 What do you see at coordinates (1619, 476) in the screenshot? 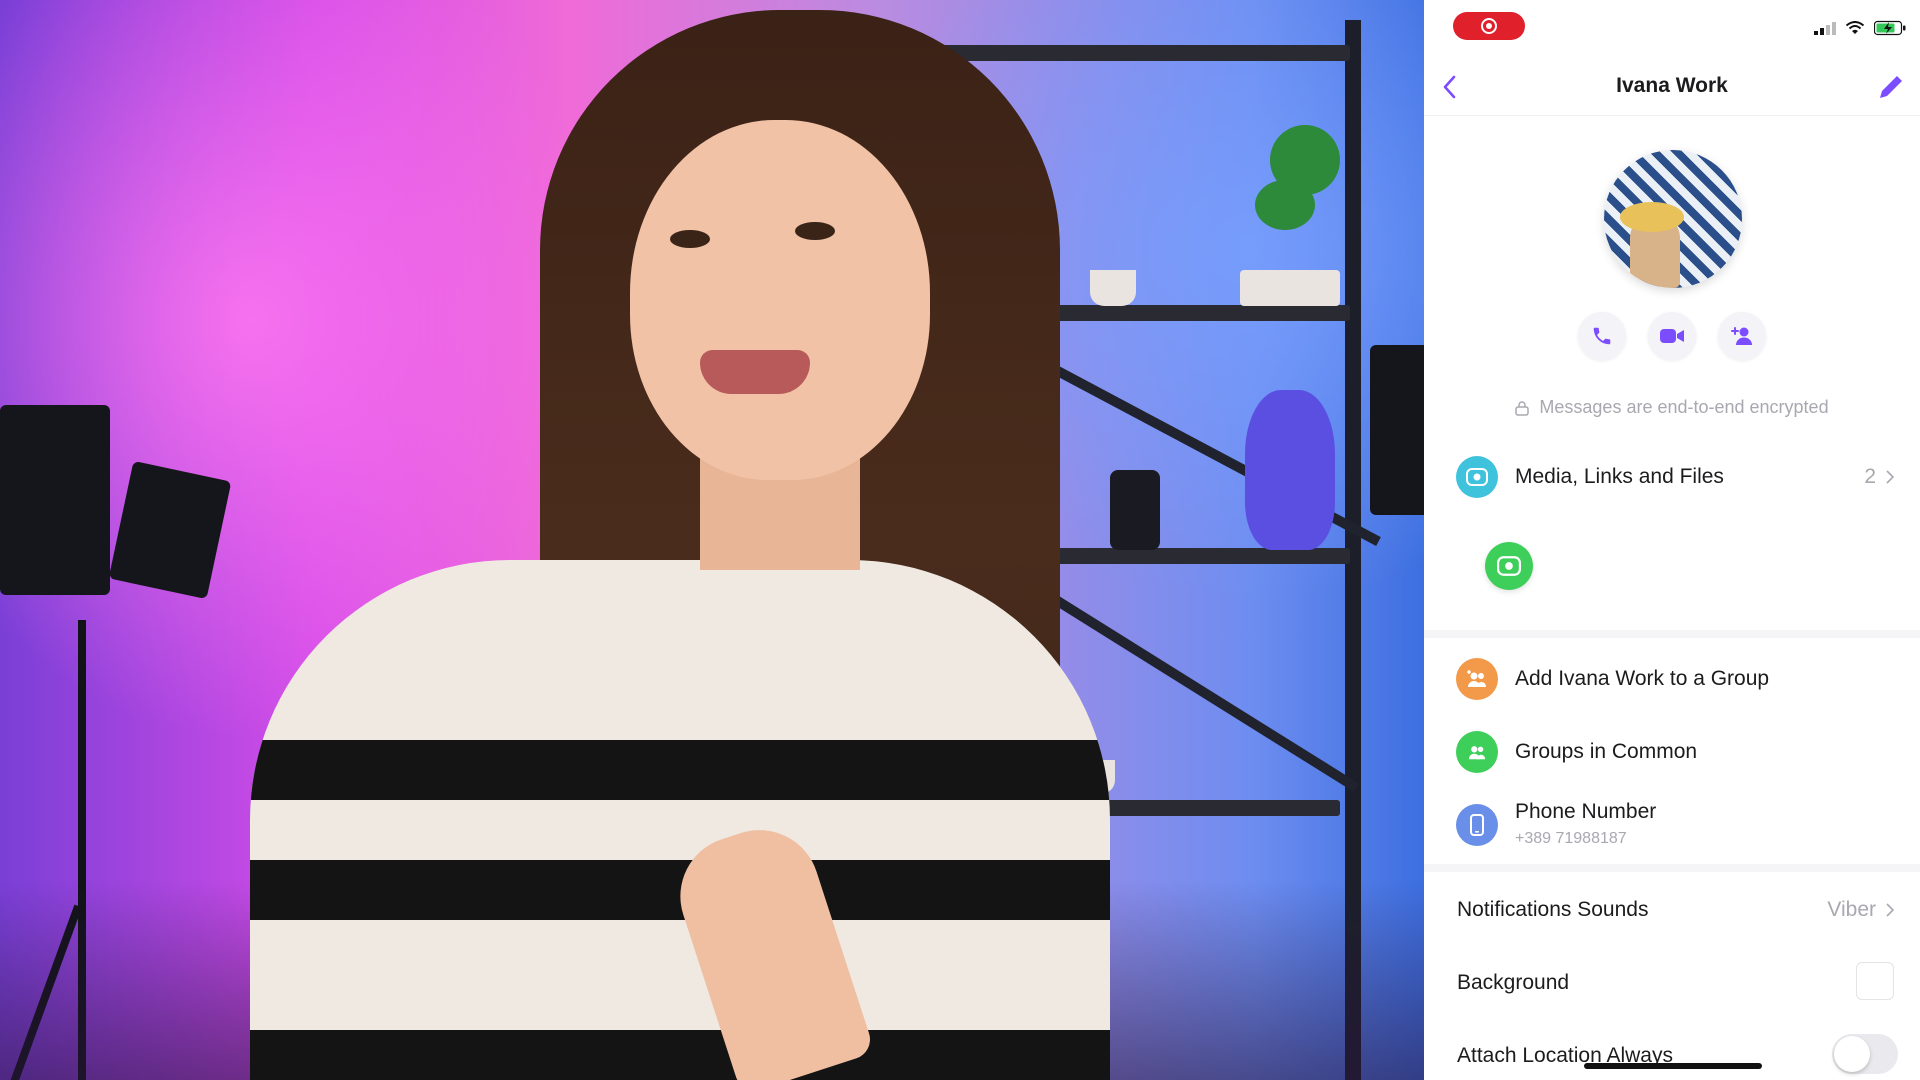
I see `media-links-files-label: Media, Links and Files` at bounding box center [1619, 476].